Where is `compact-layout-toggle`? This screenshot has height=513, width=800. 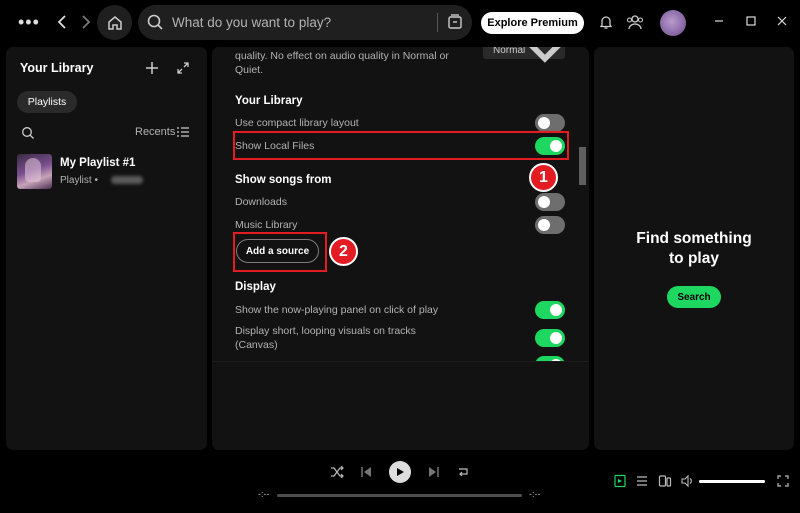
compact-layout-toggle is located at coordinates (550, 123).